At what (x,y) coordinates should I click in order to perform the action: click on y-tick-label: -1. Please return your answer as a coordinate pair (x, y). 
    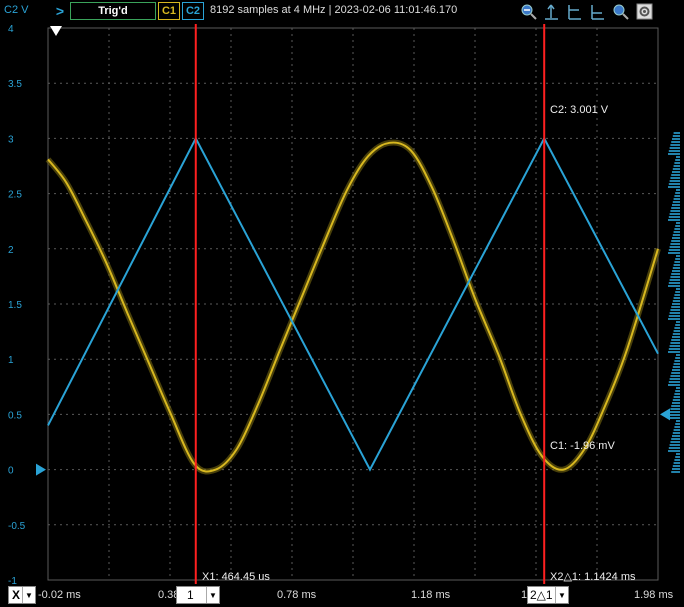
    Looking at the image, I should click on (12, 580).